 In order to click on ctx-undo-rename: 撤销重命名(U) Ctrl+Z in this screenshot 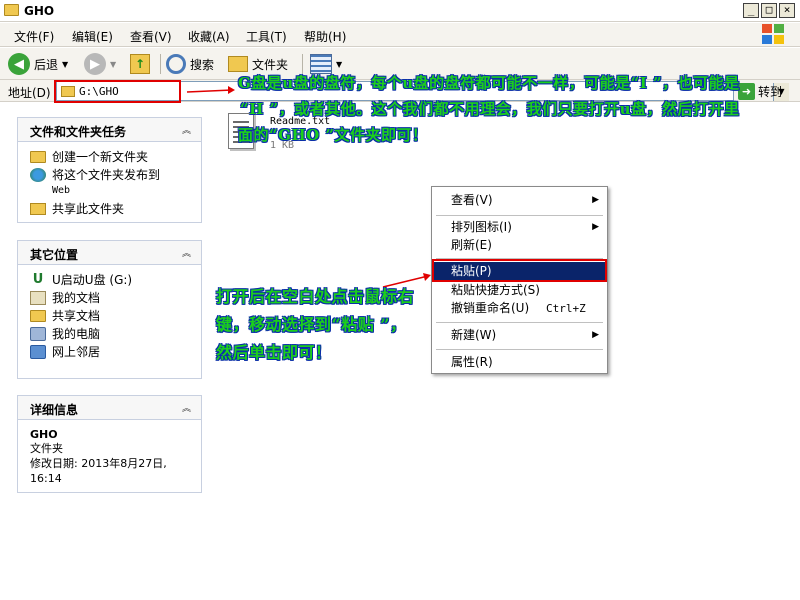, I will do `click(519, 308)`.